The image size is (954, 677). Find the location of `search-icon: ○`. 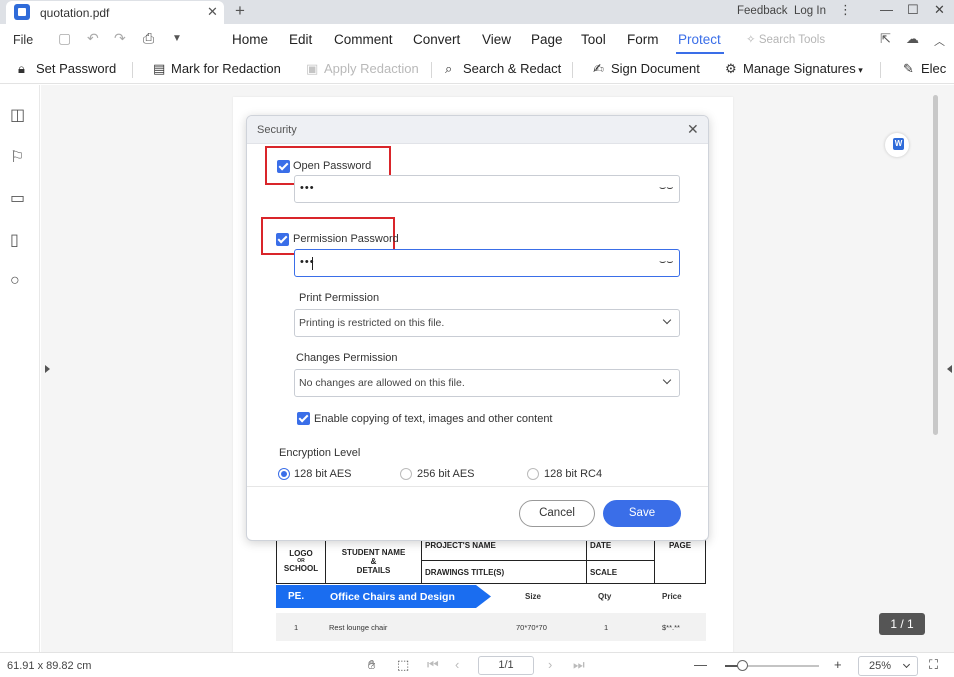

search-icon: ○ is located at coordinates (15, 281).